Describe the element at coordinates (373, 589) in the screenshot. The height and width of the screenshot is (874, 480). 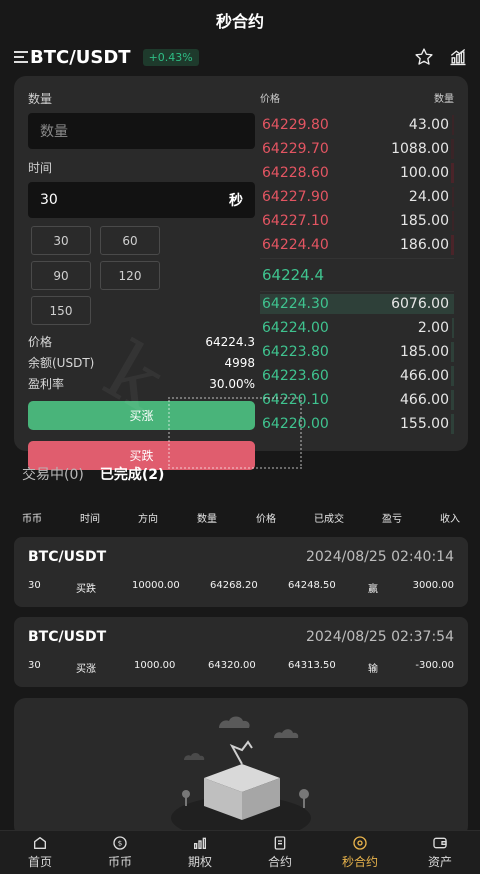
I see `order-result: 赢` at that location.